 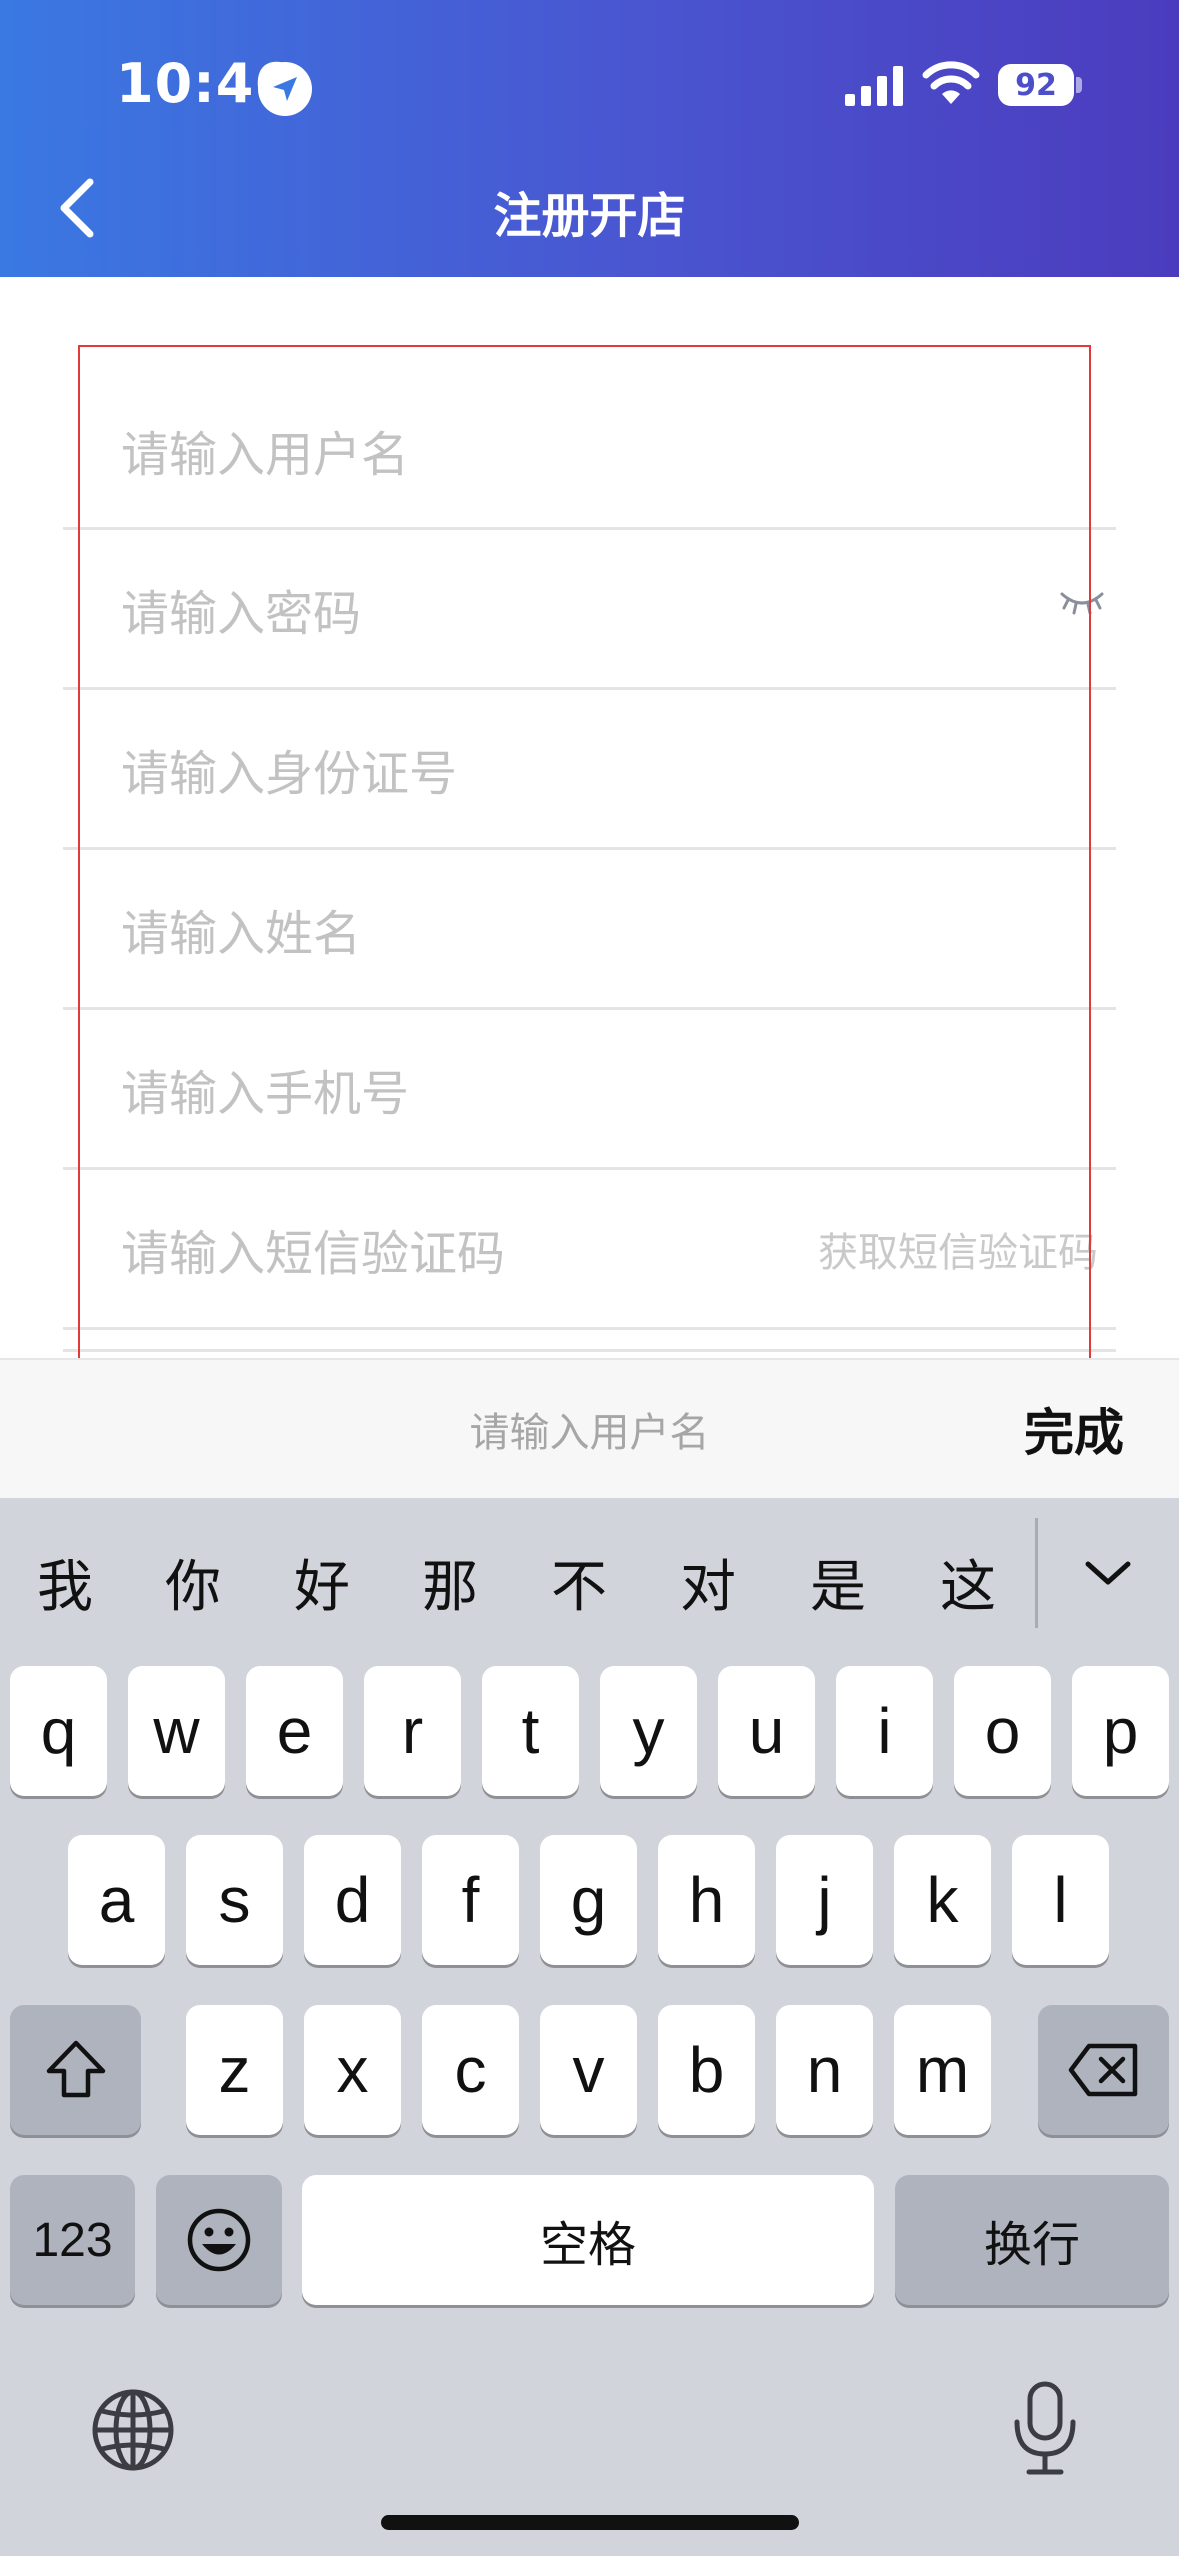 I want to click on phone-row: 请输入手机号, so click(x=589, y=1090).